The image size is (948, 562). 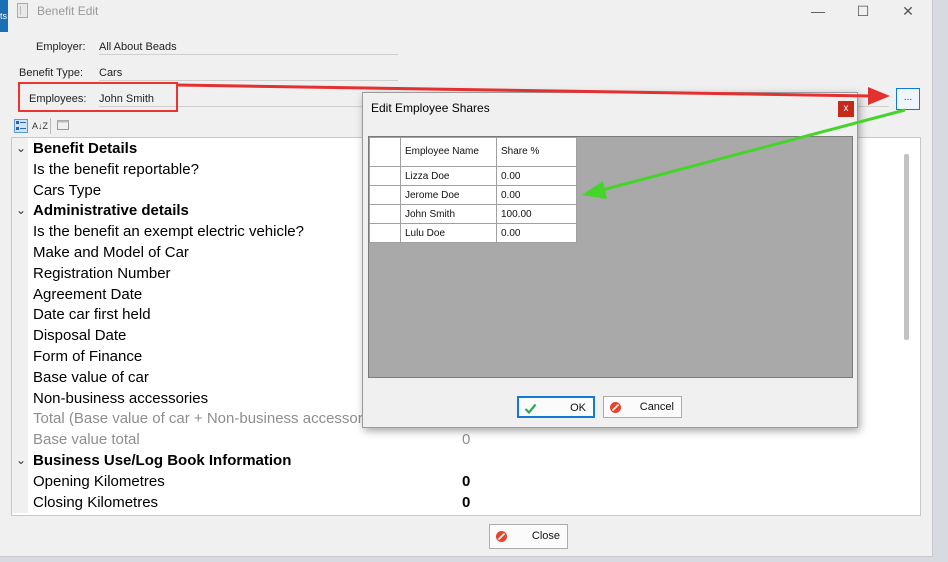 I want to click on red-arrowhead, so click(x=879, y=96).